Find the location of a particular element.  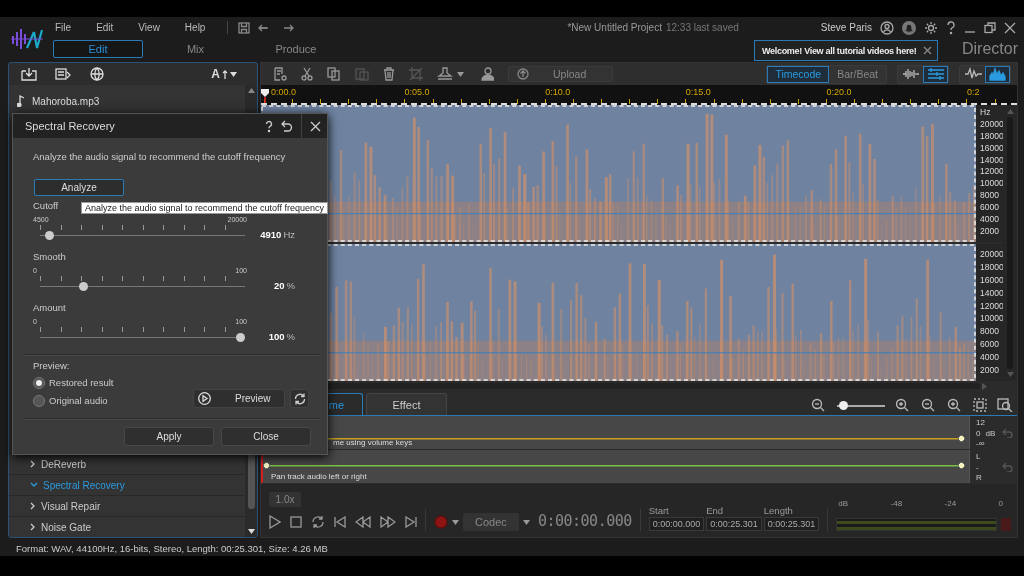

font-size-button: A is located at coordinates (228, 74).